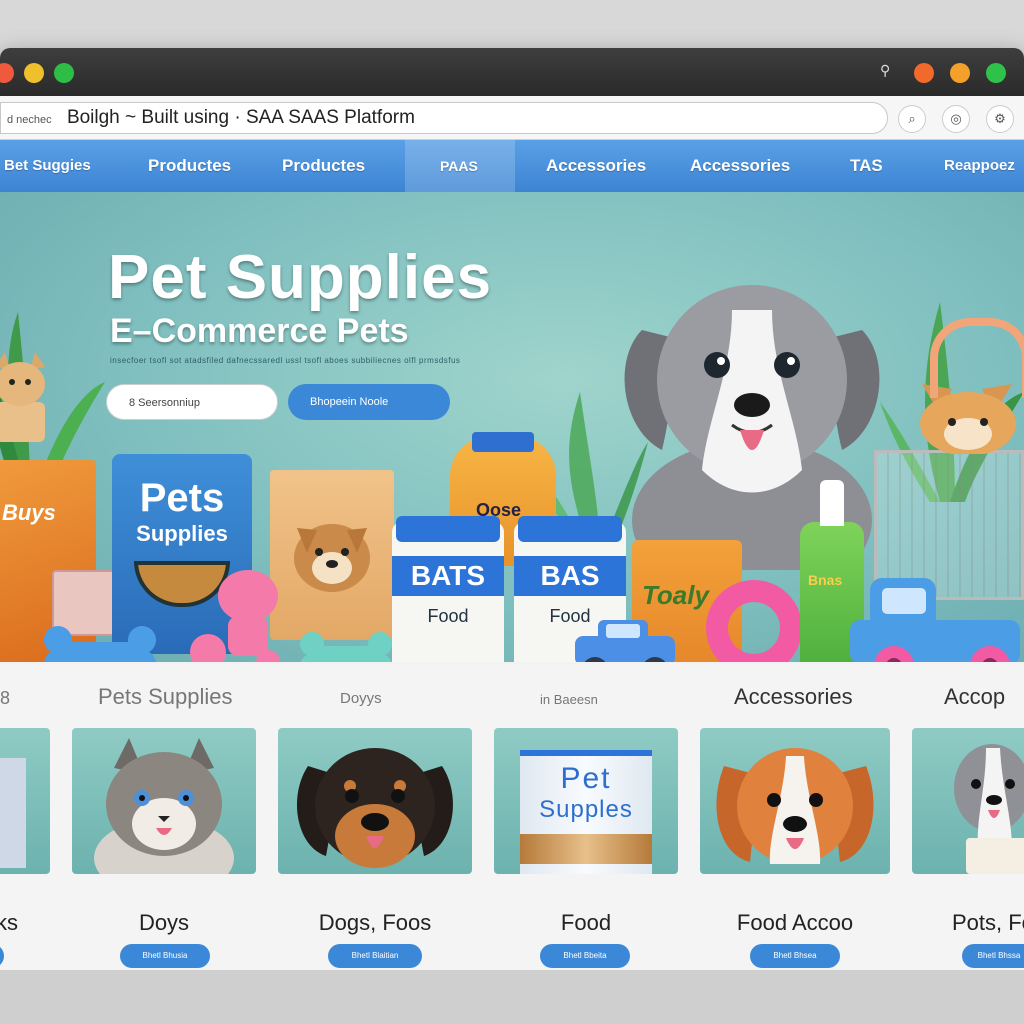 This screenshot has width=1024, height=1024. I want to click on nav-item-productes-1: Productes, so click(189, 166).